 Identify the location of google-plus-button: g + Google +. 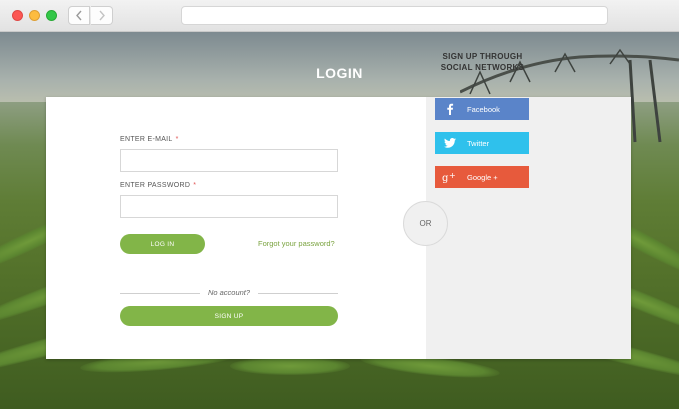
(482, 177).